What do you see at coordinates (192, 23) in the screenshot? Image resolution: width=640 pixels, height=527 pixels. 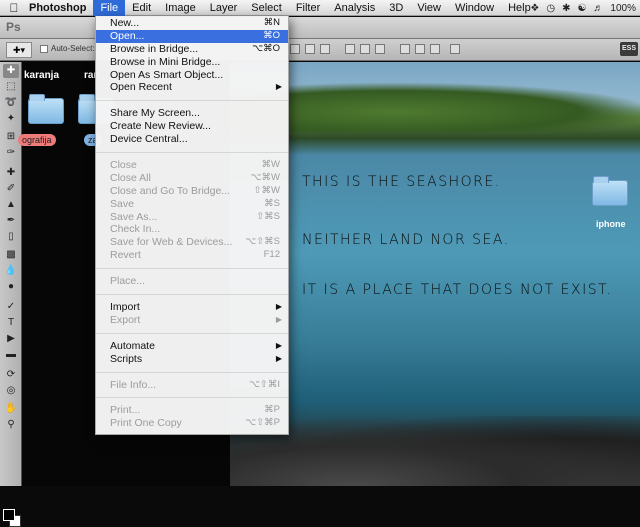 I see `menu-item-new: New... ⌘N` at bounding box center [192, 23].